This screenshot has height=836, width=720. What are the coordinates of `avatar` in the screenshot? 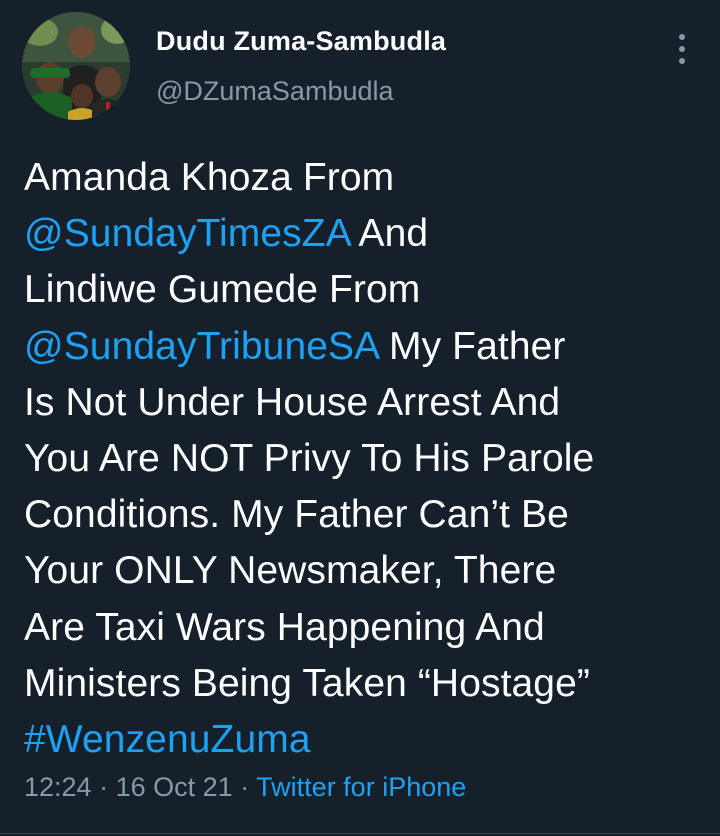 It's located at (76, 66).